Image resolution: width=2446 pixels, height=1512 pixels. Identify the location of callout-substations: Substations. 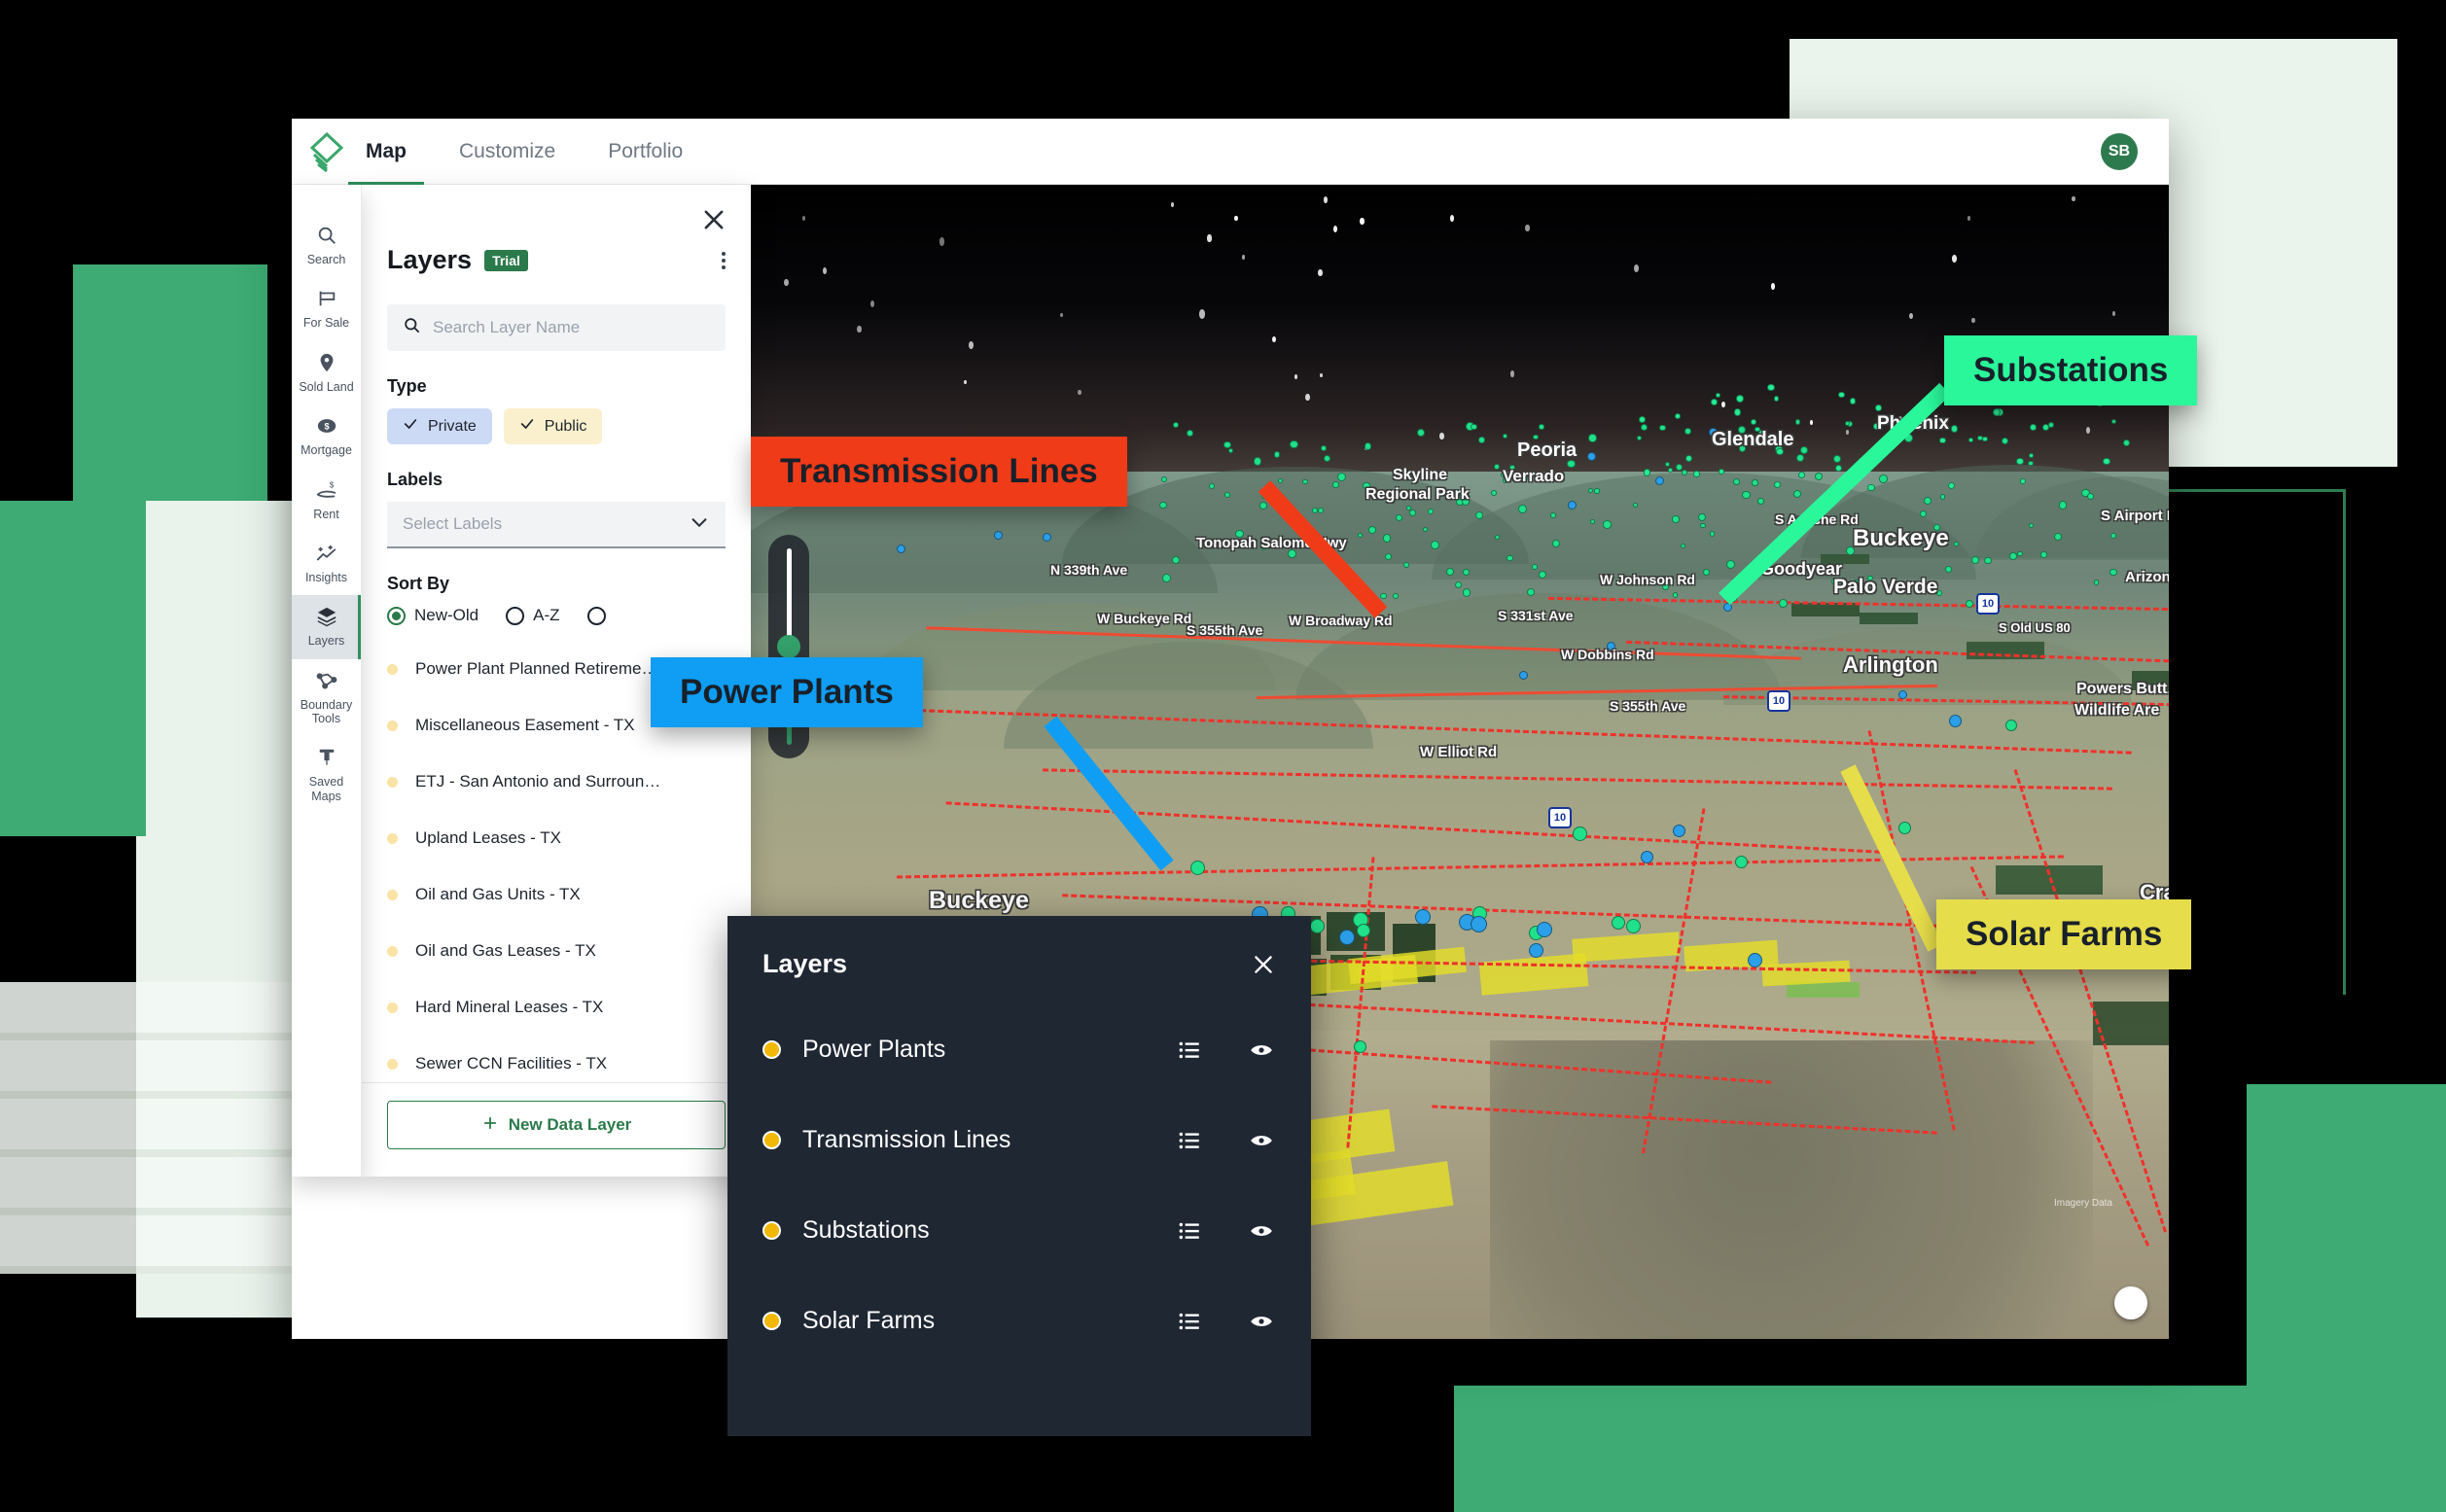
(2071, 370).